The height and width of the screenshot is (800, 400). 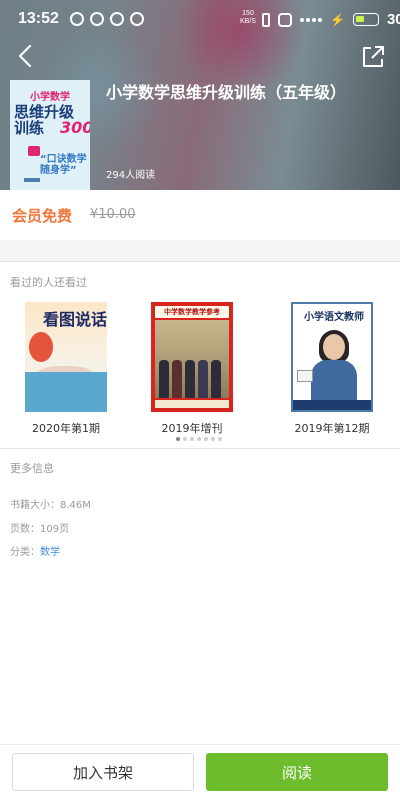 I want to click on publisher-logo, so click(x=32, y=180).